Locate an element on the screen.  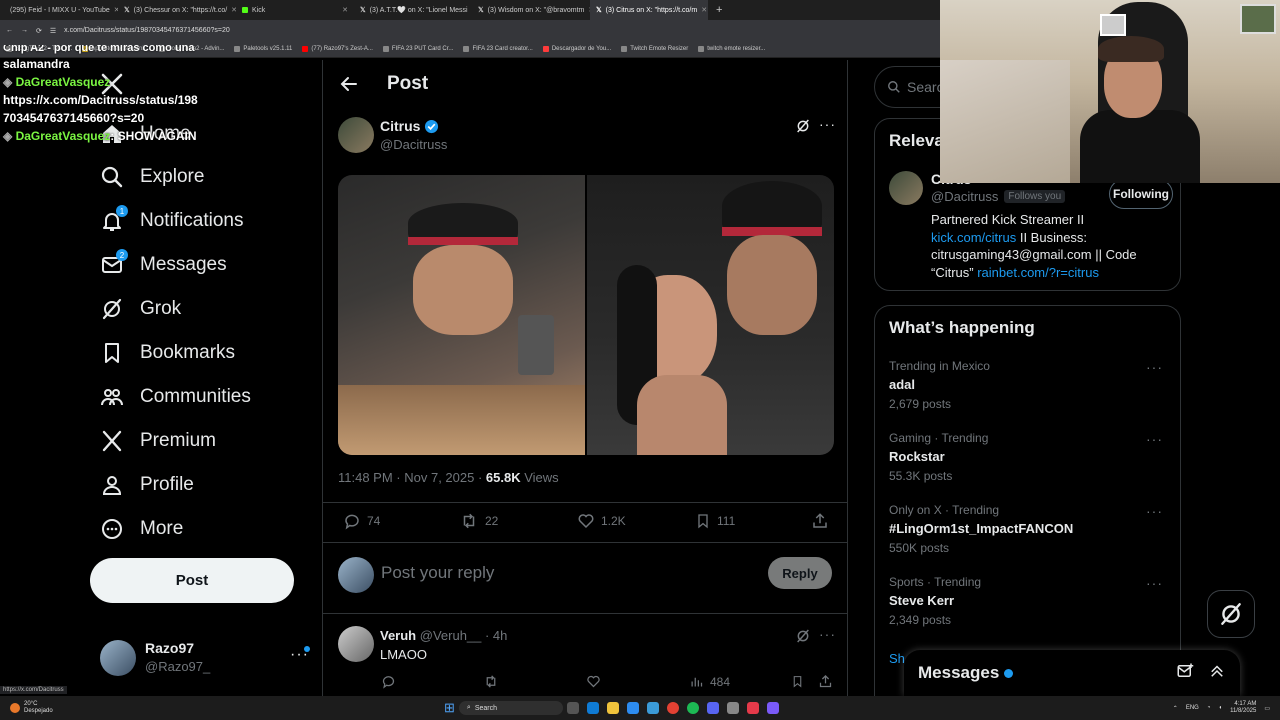
new-tab-button: + is located at coordinates (719, 10).